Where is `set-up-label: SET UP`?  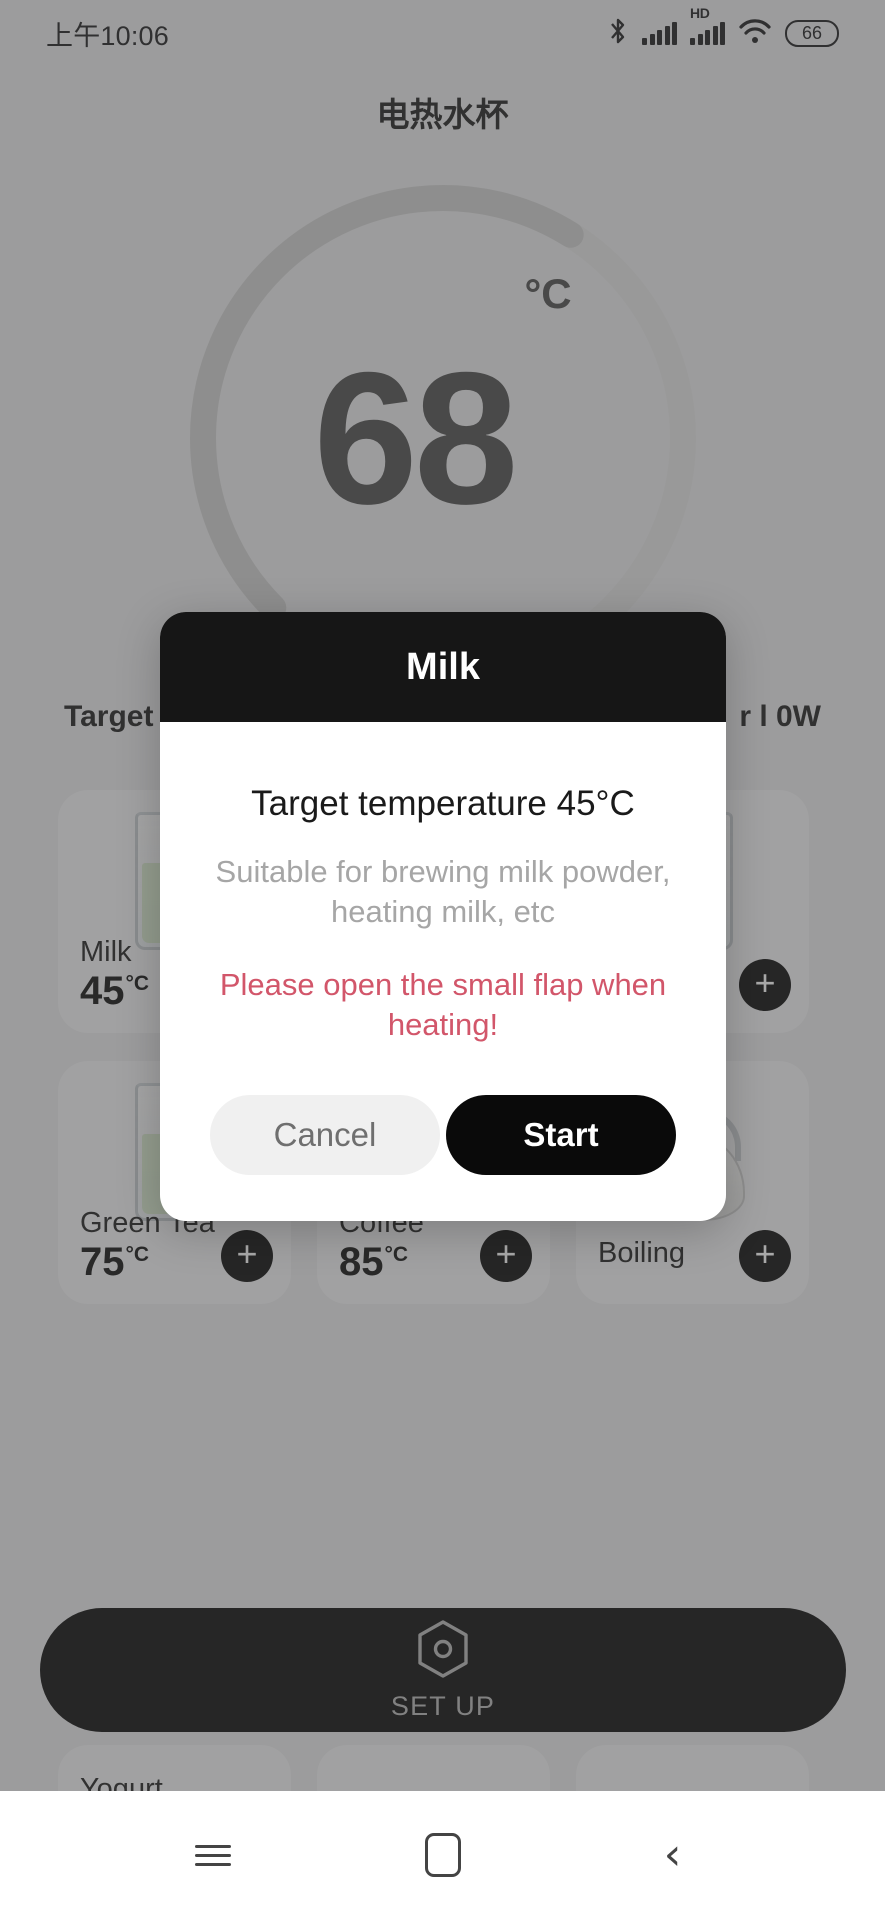
set-up-label: SET UP is located at coordinates (443, 1706).